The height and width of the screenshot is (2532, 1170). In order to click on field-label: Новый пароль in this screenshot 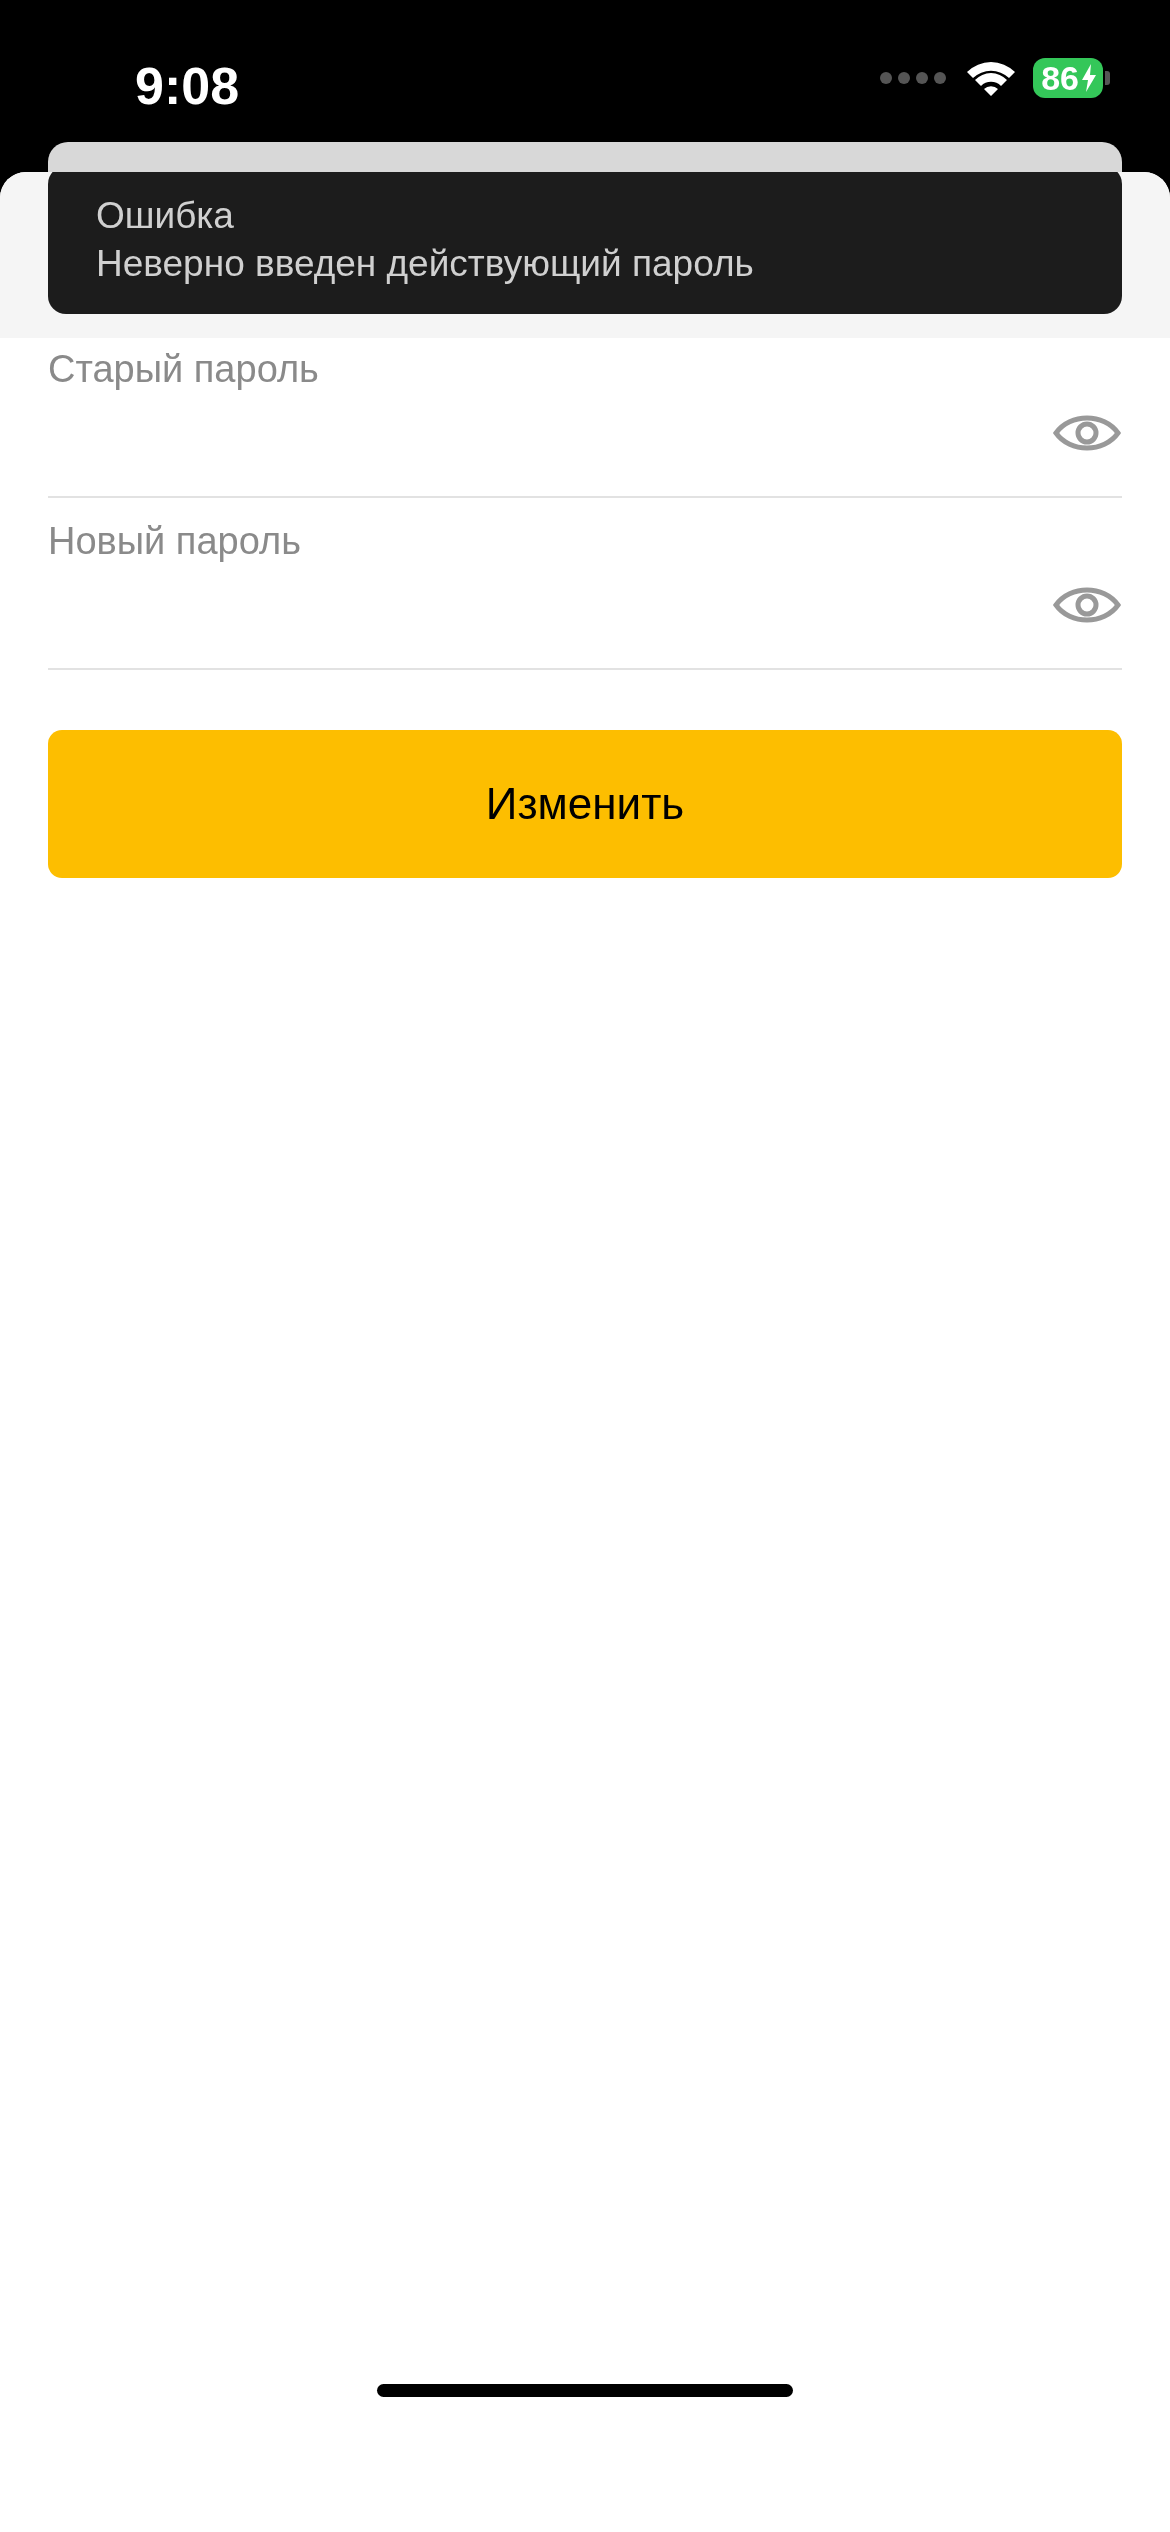, I will do `click(174, 541)`.